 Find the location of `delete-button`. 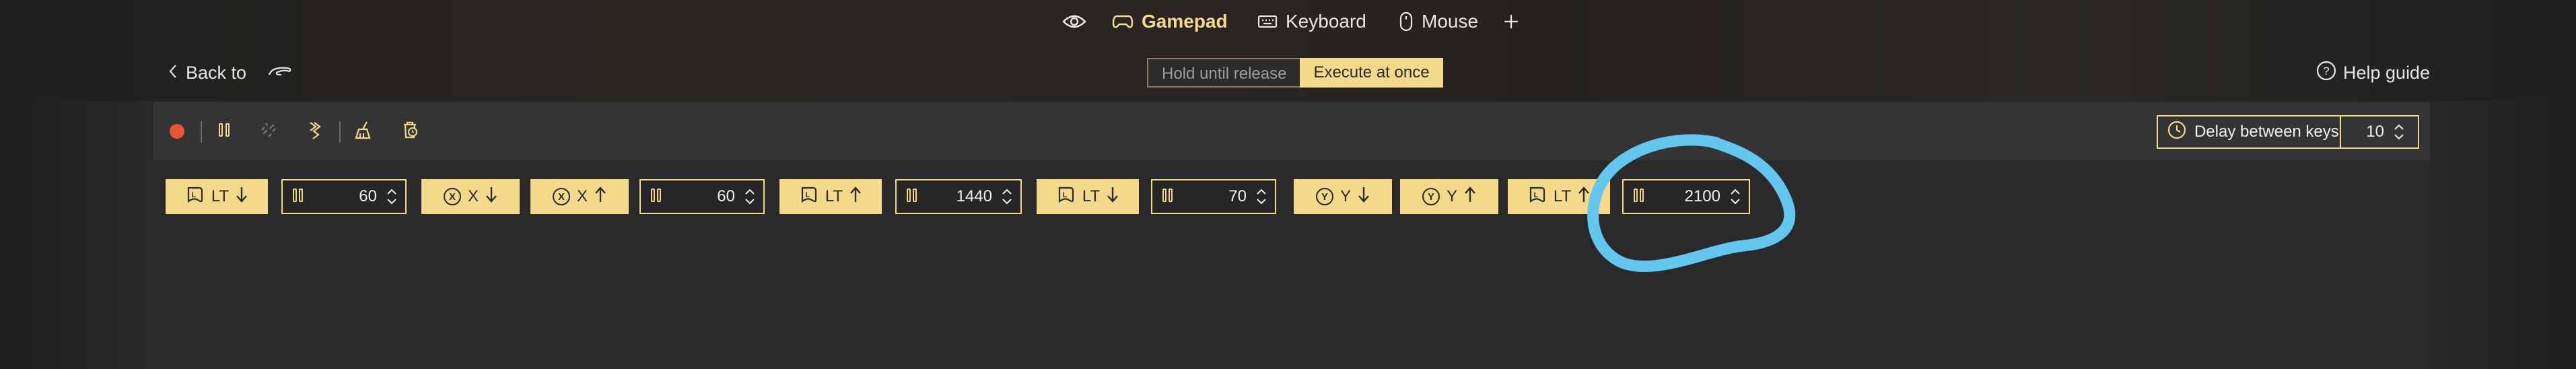

delete-button is located at coordinates (410, 132).